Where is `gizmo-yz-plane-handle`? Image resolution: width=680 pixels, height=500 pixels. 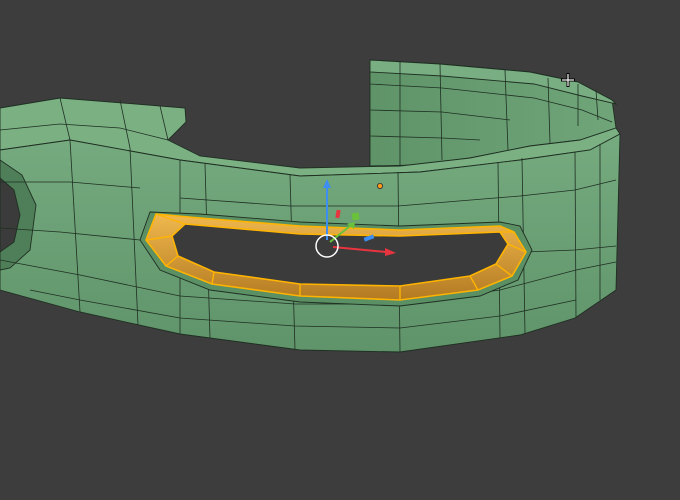 gizmo-yz-plane-handle is located at coordinates (355, 216).